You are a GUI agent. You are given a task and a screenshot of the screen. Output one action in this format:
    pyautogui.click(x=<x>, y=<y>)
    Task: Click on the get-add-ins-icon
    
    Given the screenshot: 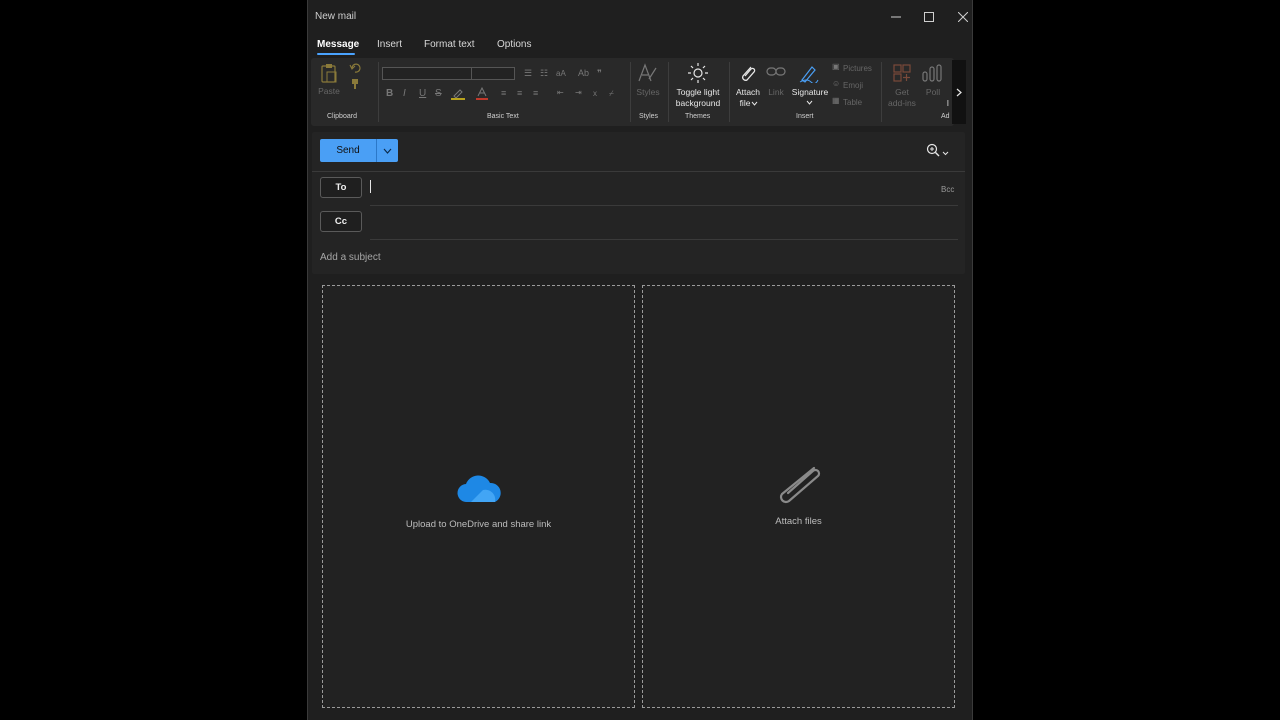 What is the action you would take?
    pyautogui.click(x=902, y=73)
    